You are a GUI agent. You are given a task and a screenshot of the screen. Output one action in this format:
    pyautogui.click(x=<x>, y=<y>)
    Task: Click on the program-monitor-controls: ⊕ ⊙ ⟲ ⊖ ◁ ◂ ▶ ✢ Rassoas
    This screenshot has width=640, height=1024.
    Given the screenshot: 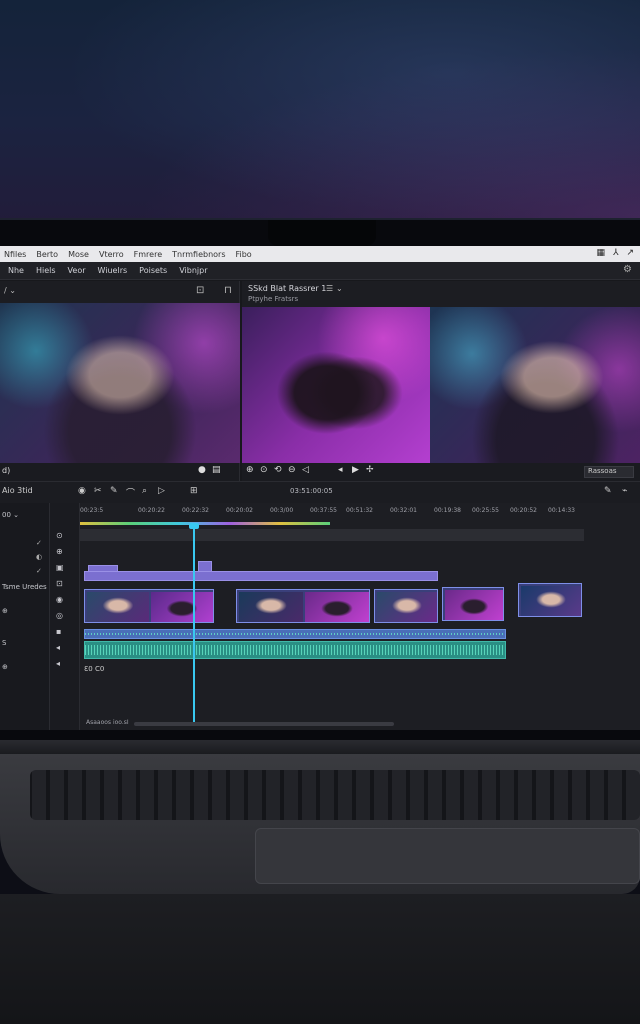 What is the action you would take?
    pyautogui.click(x=441, y=472)
    